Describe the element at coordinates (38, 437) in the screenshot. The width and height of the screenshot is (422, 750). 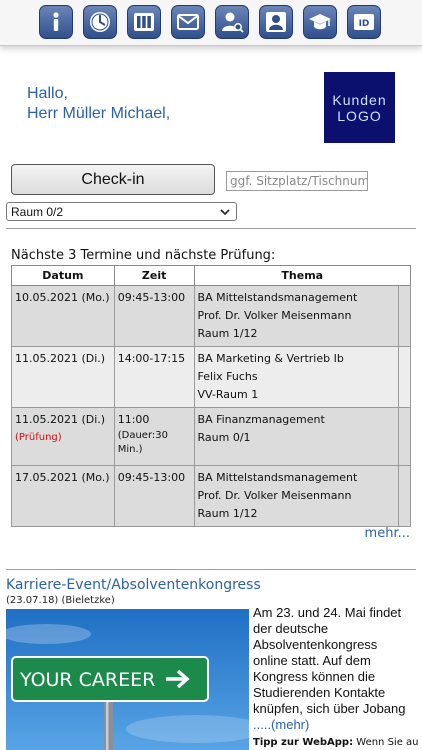
I see `exam-badge: (Prüfung)` at that location.